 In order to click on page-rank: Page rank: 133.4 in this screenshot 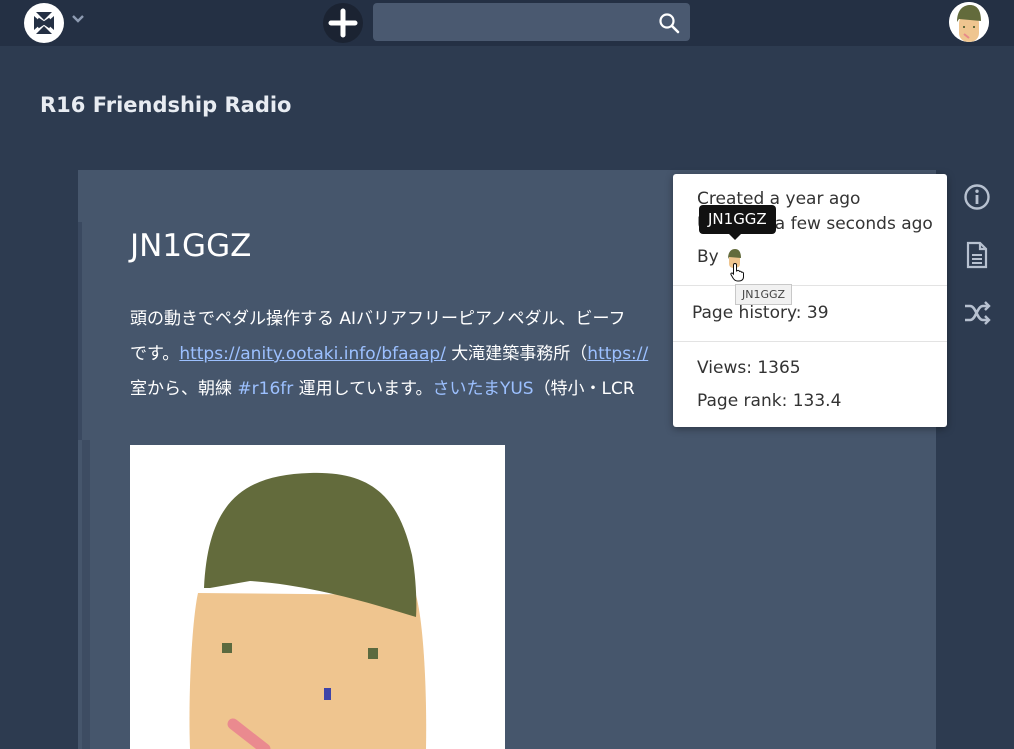, I will do `click(769, 401)`.